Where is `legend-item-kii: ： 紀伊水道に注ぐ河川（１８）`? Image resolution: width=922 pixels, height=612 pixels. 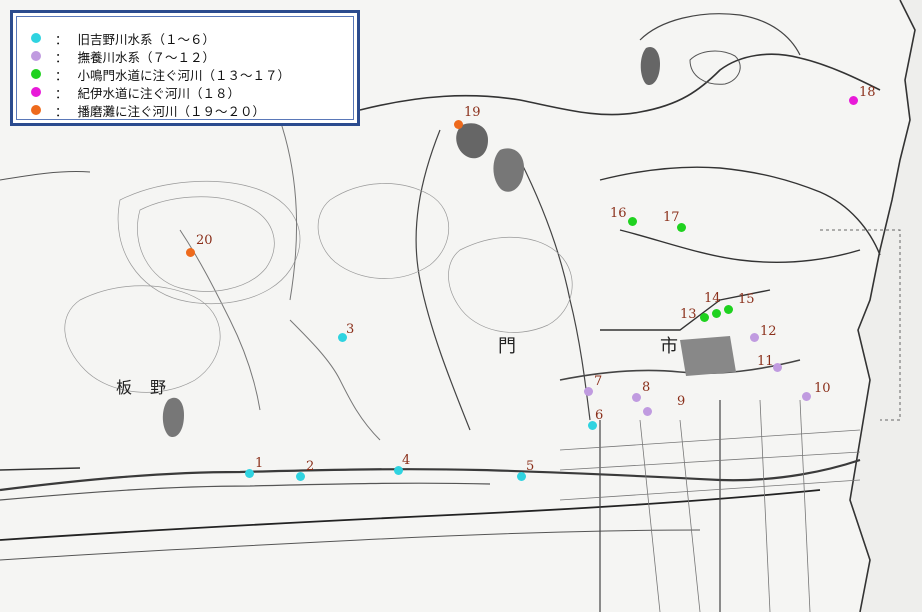 legend-item-kii: ： 紀伊水道に注ぐ河川（１８） is located at coordinates (135, 92).